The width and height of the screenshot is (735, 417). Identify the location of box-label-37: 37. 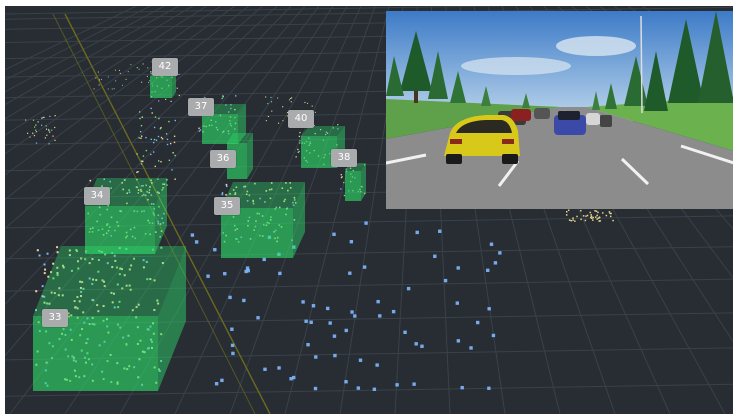
(201, 107).